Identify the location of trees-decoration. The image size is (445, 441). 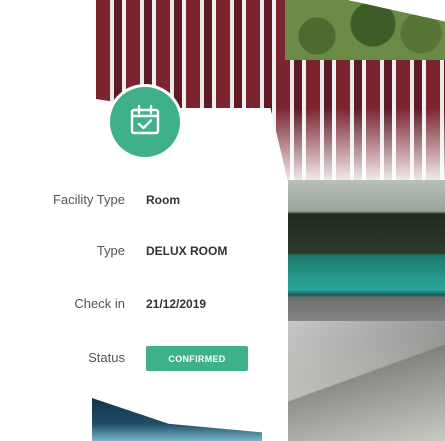
(365, 30).